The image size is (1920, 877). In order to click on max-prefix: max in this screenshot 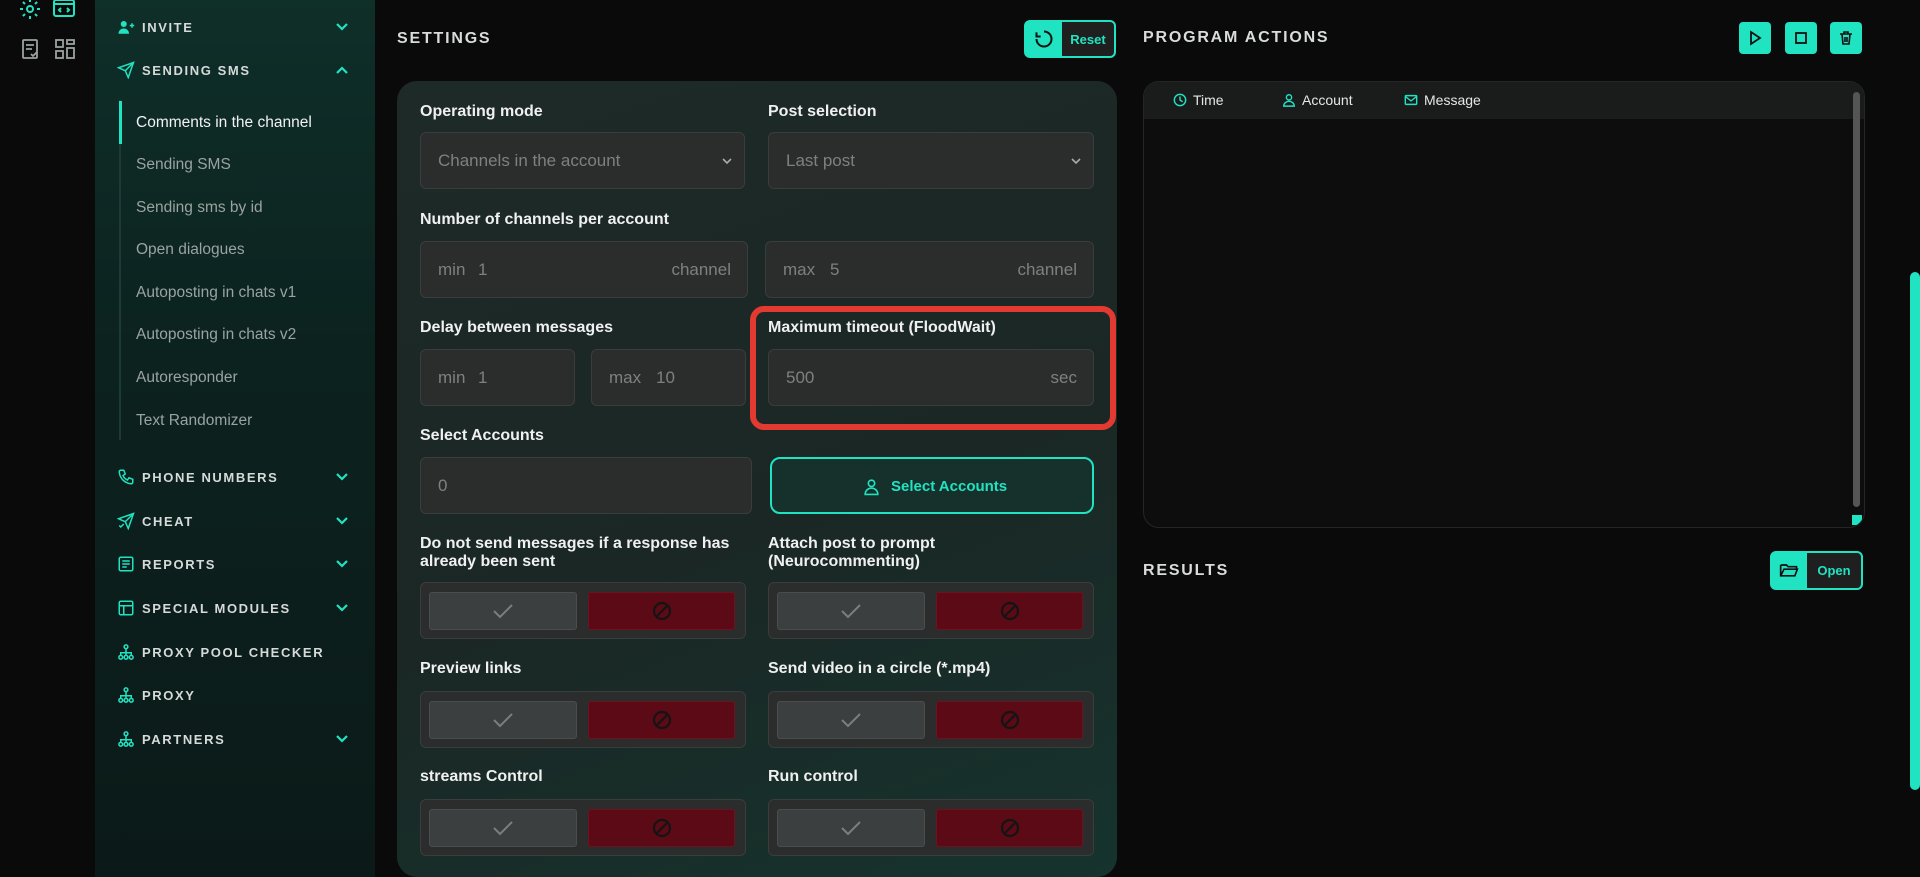, I will do `click(625, 377)`.